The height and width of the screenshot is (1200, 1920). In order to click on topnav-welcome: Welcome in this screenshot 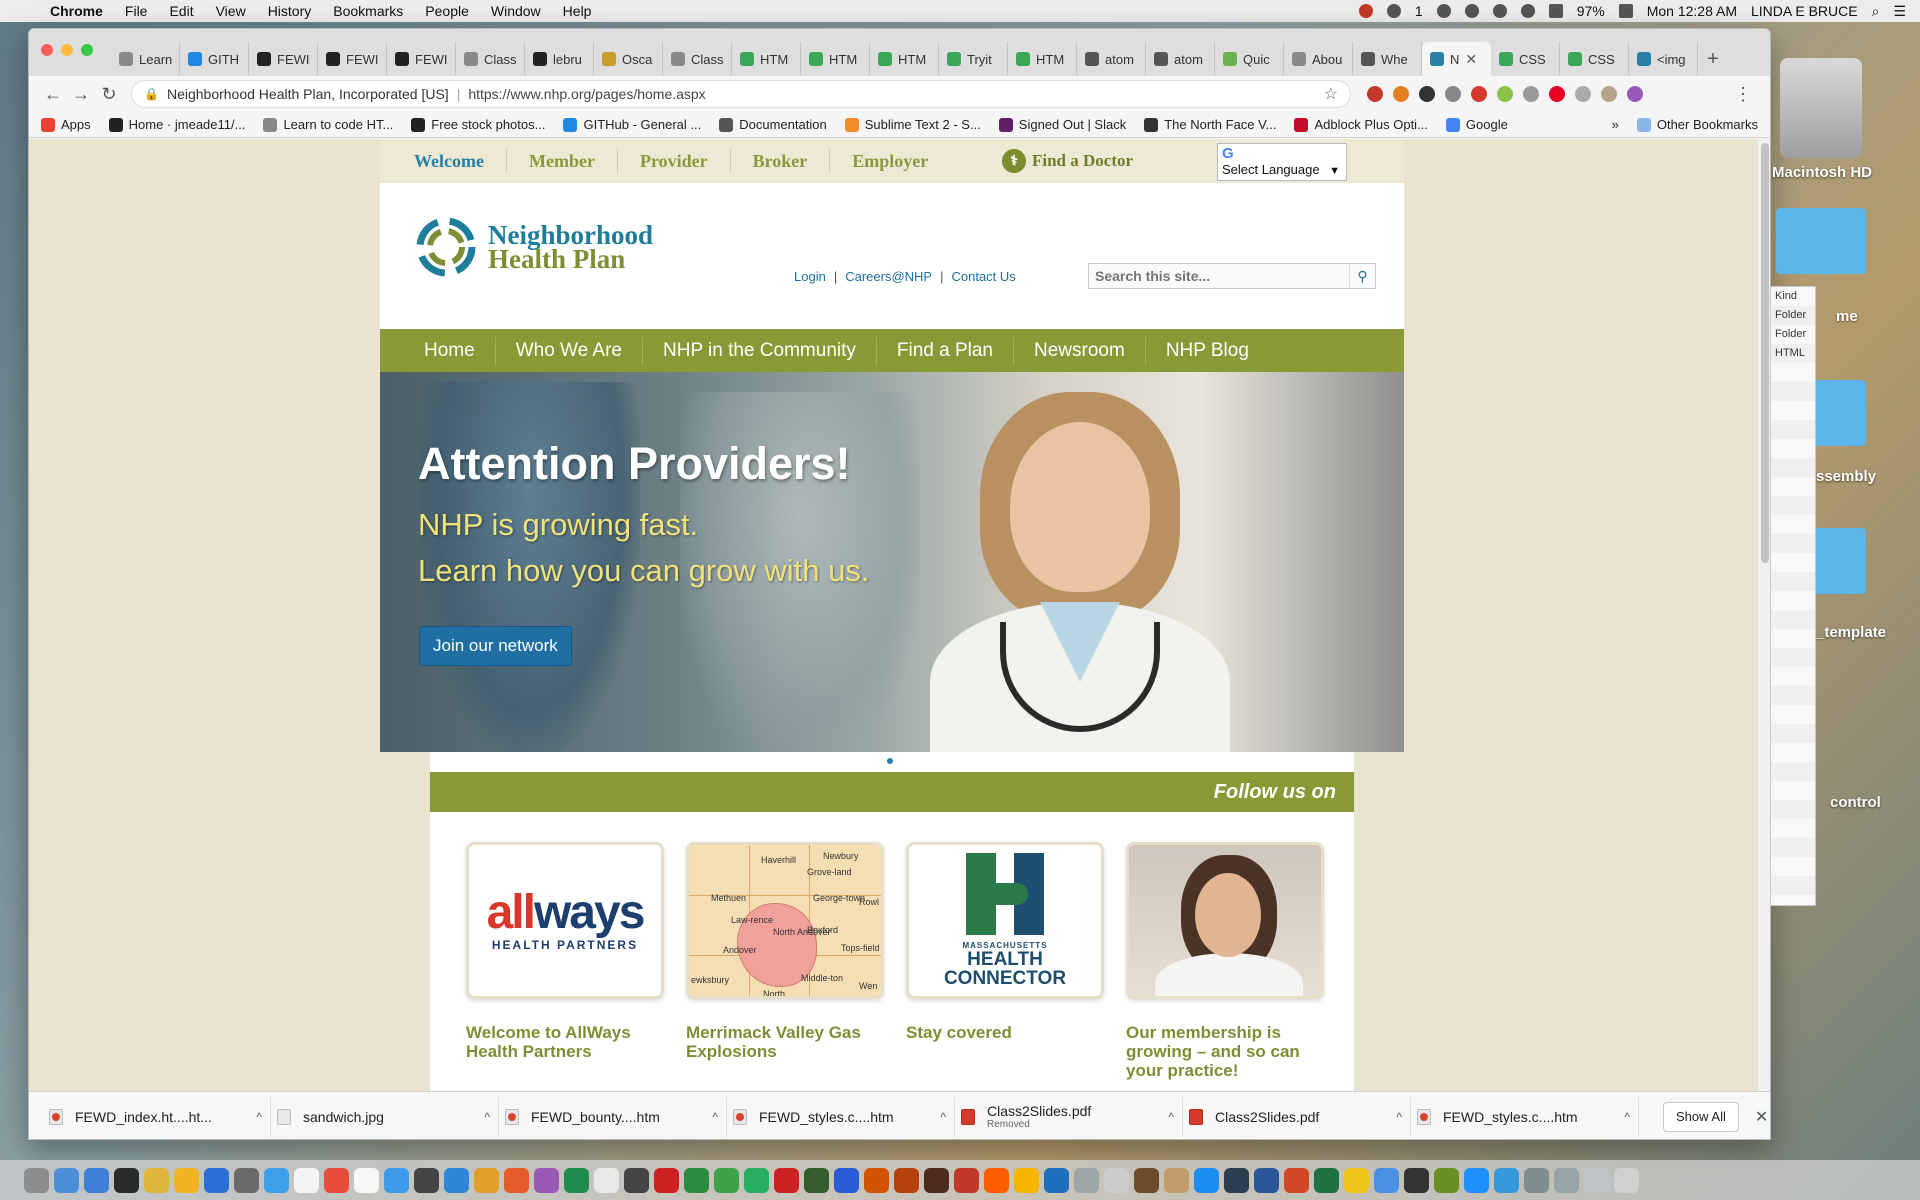, I will do `click(458, 161)`.